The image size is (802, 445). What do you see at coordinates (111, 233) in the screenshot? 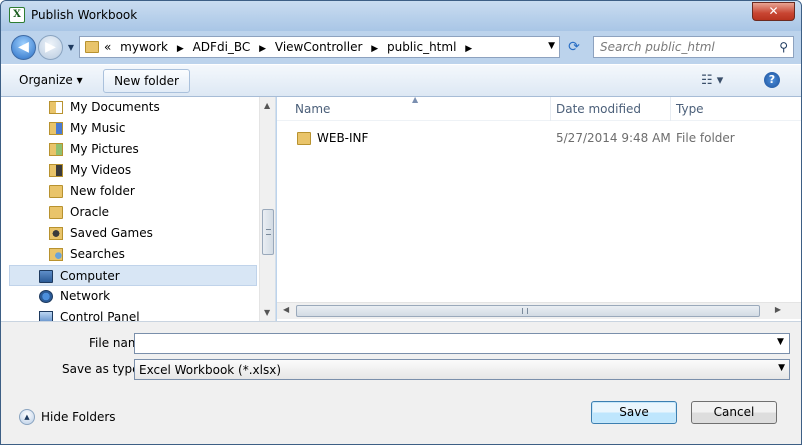
I see `sidebar-item-label: Saved Games` at bounding box center [111, 233].